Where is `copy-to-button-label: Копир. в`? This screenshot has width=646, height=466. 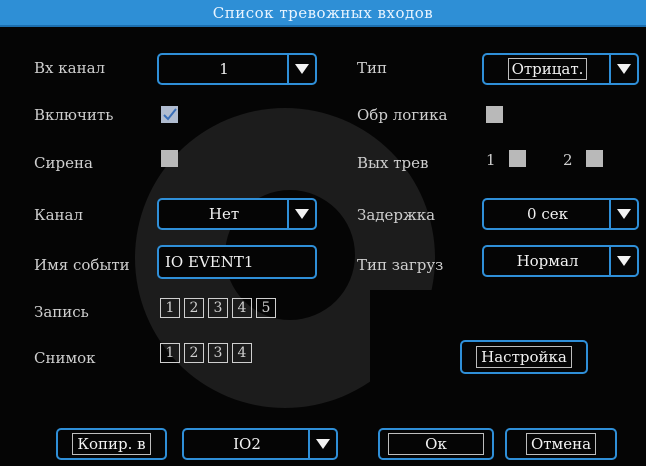 copy-to-button-label: Копир. в is located at coordinates (111, 444).